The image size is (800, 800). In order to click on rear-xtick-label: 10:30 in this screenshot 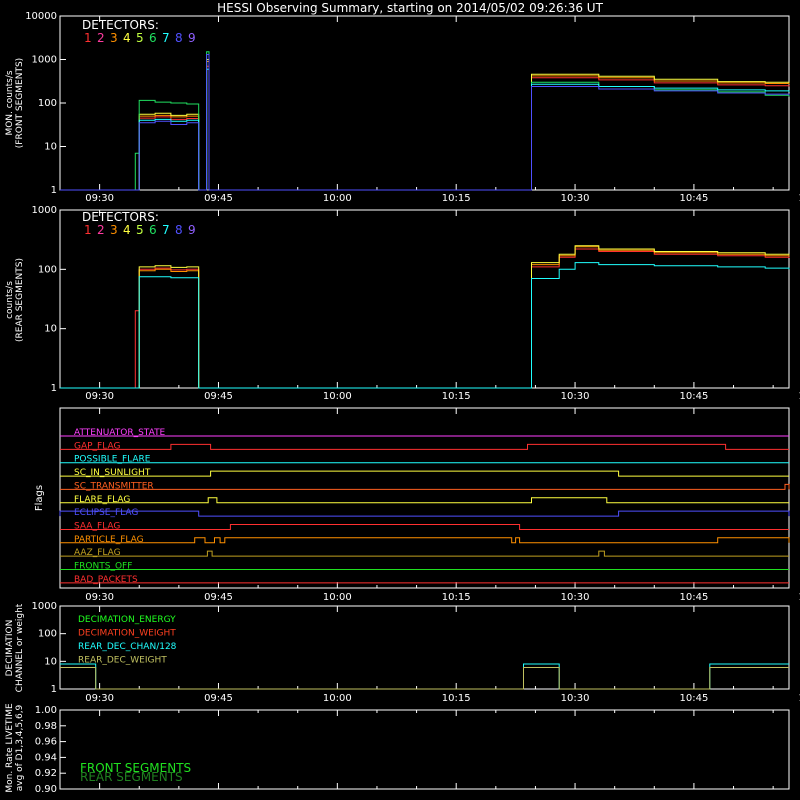, I will do `click(575, 396)`.